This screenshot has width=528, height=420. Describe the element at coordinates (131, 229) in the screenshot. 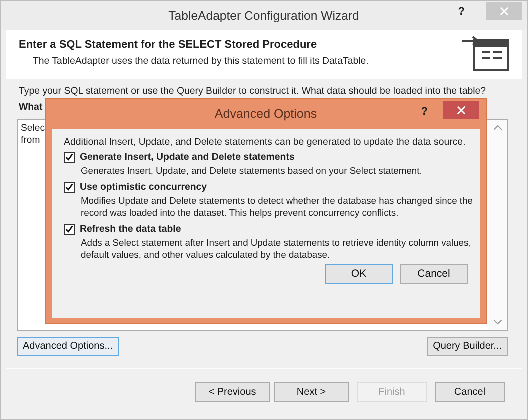

I see `option-label: Refresh the data table` at that location.